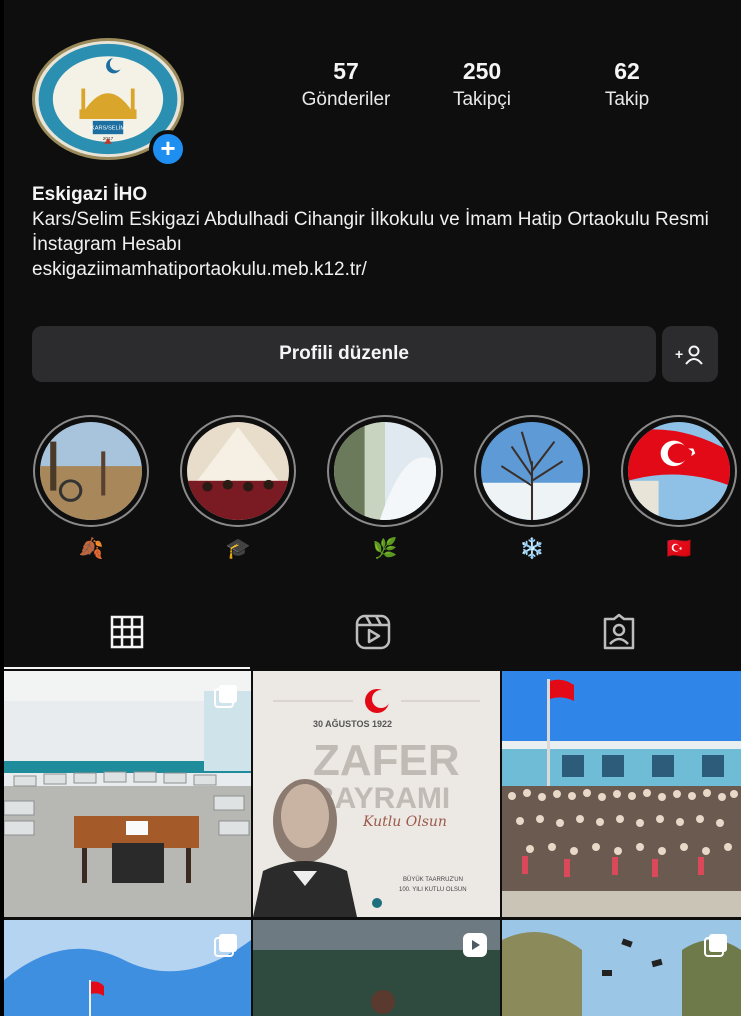 Image resolution: width=741 pixels, height=1016 pixels. Describe the element at coordinates (433, 890) in the screenshot. I see `svg-text: 100. YILI KUTLU OLSUN` at that location.